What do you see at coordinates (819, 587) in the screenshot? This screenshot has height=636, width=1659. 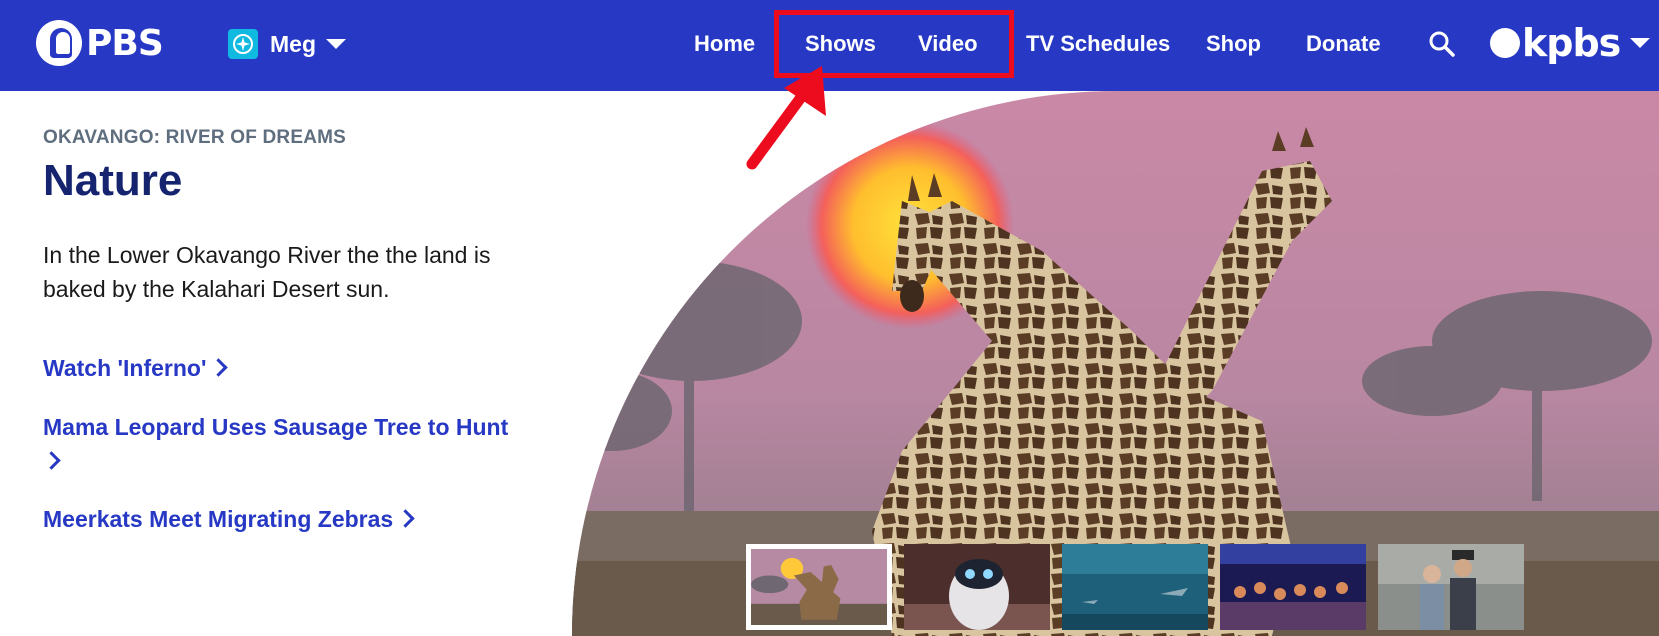 I see `thumbnail-giraffes` at bounding box center [819, 587].